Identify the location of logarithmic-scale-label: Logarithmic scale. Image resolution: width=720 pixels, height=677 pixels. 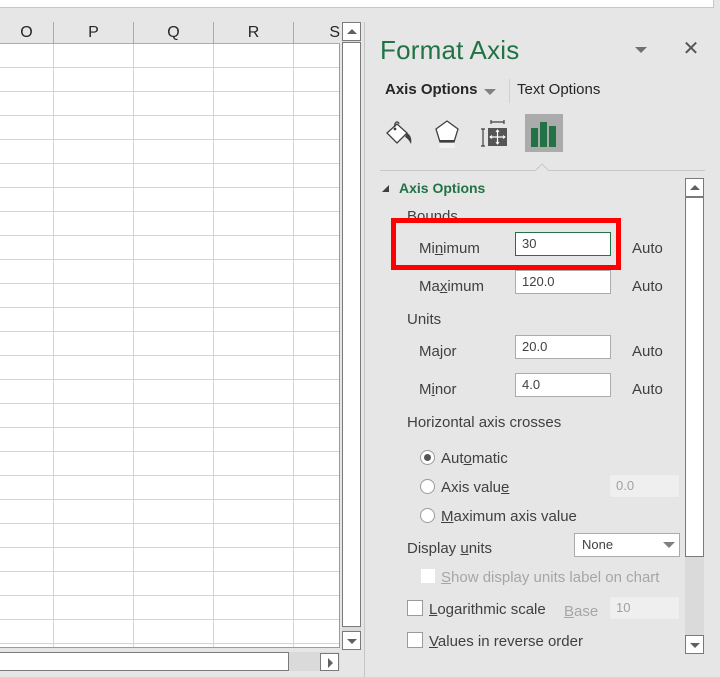
(487, 609).